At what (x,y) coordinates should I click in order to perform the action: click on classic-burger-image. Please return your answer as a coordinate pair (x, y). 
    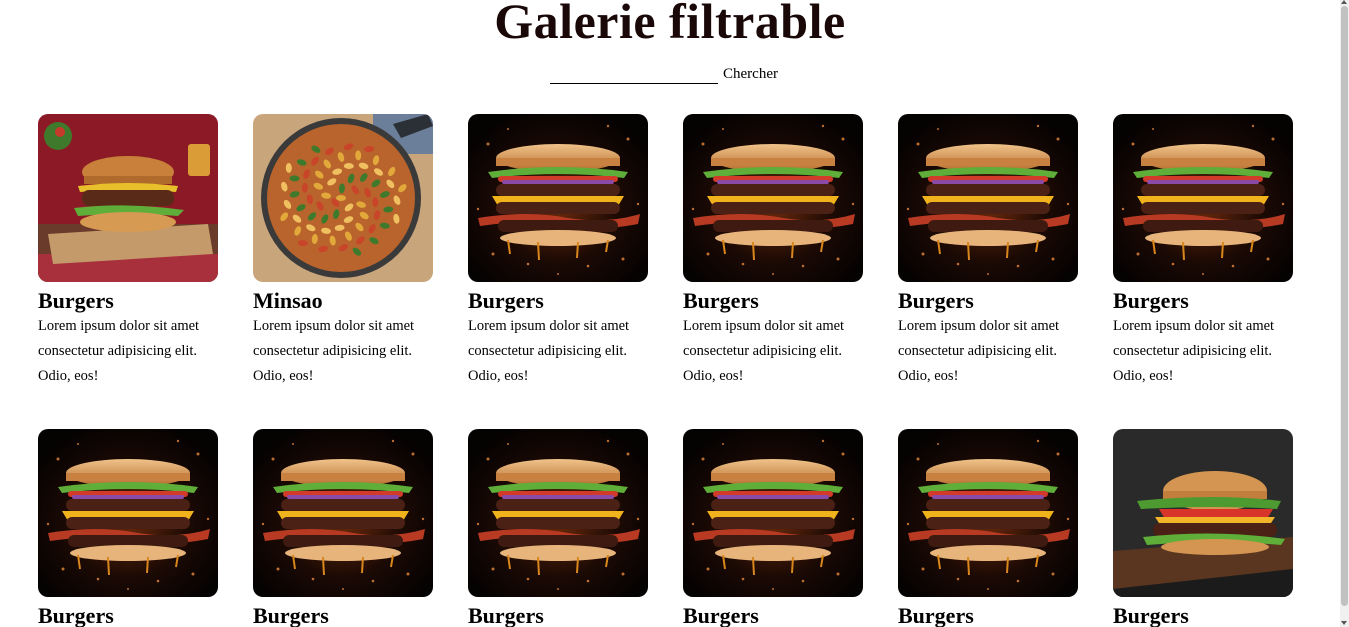
    Looking at the image, I should click on (1203, 513).